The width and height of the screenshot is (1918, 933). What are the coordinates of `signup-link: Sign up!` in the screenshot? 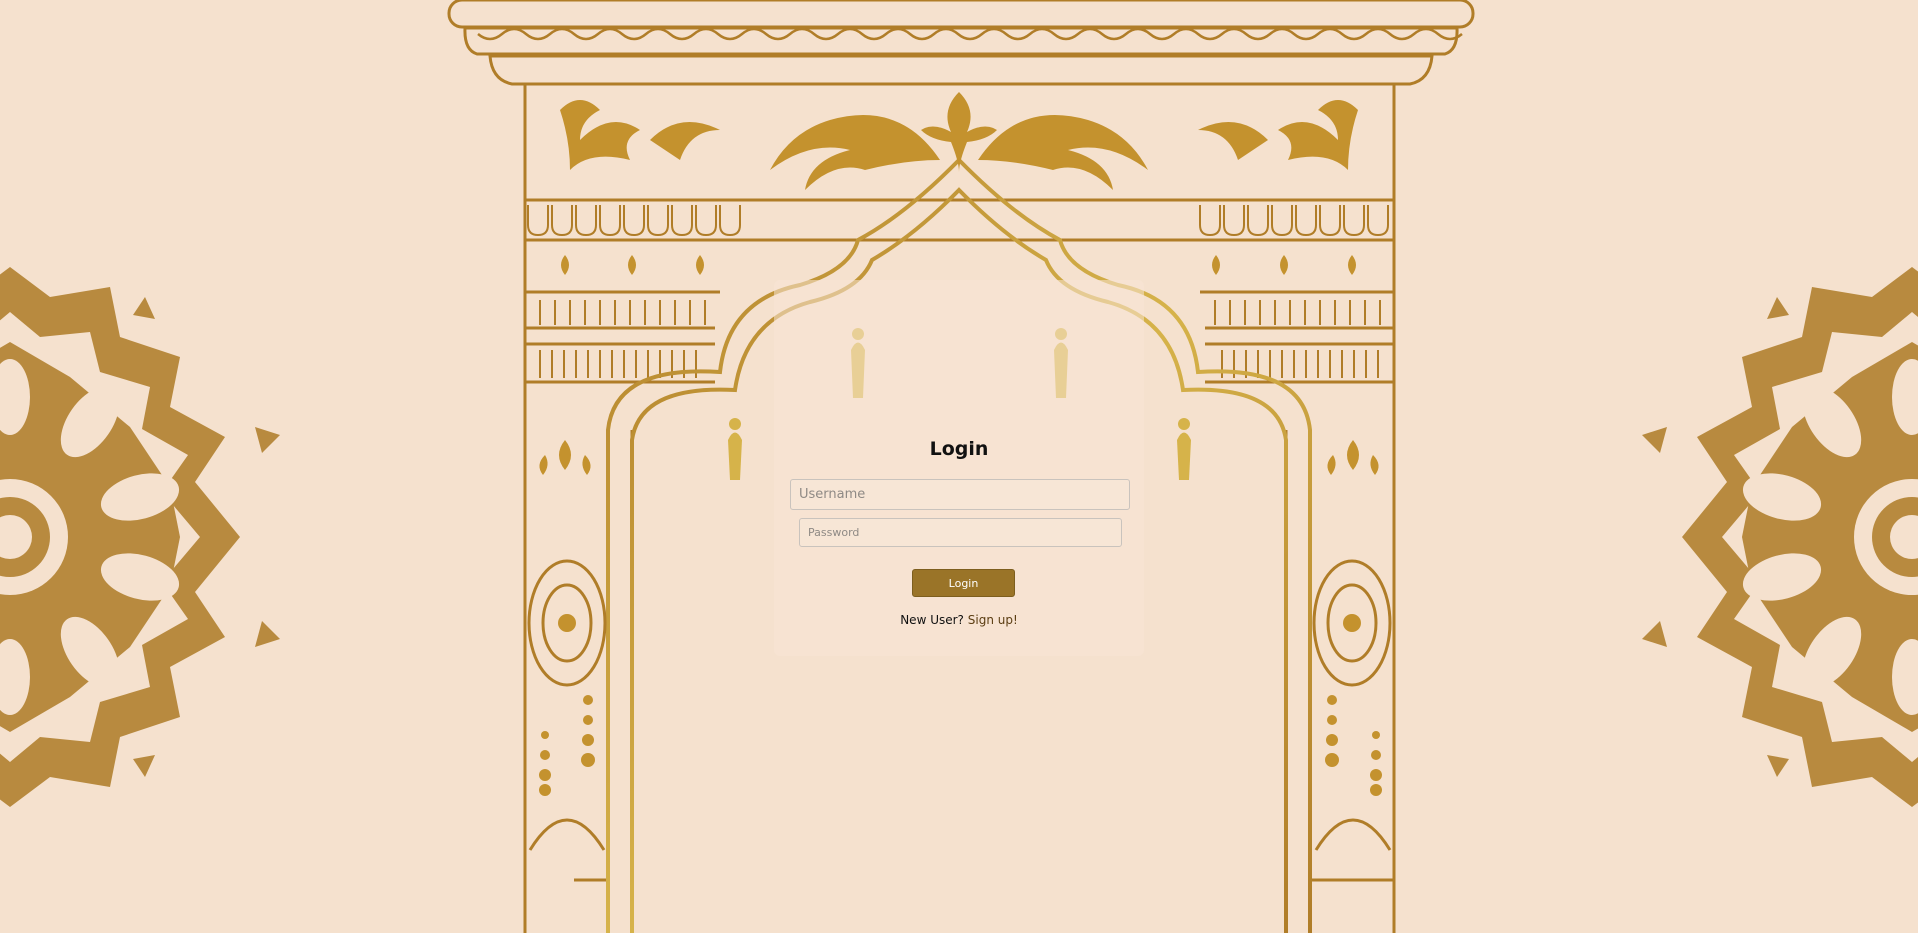 It's located at (993, 620).